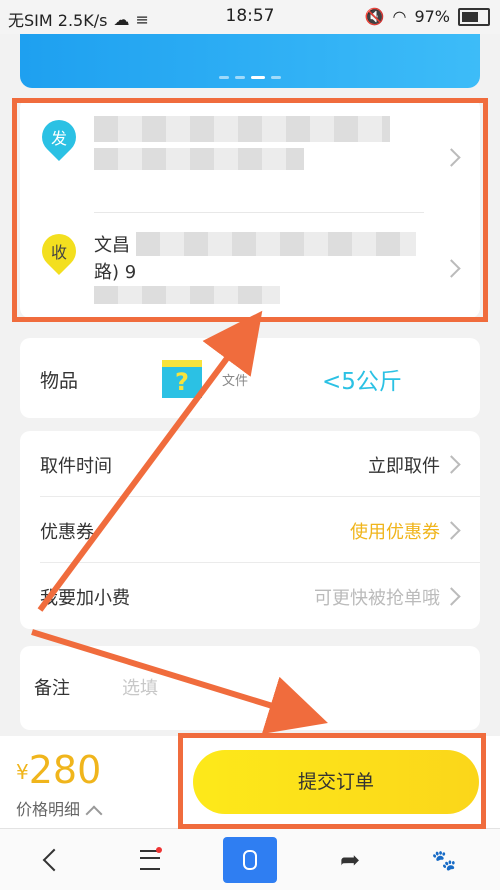 The image size is (500, 890). I want to click on tip-row: 我要加小费 可更快被抢单哦, so click(250, 596).